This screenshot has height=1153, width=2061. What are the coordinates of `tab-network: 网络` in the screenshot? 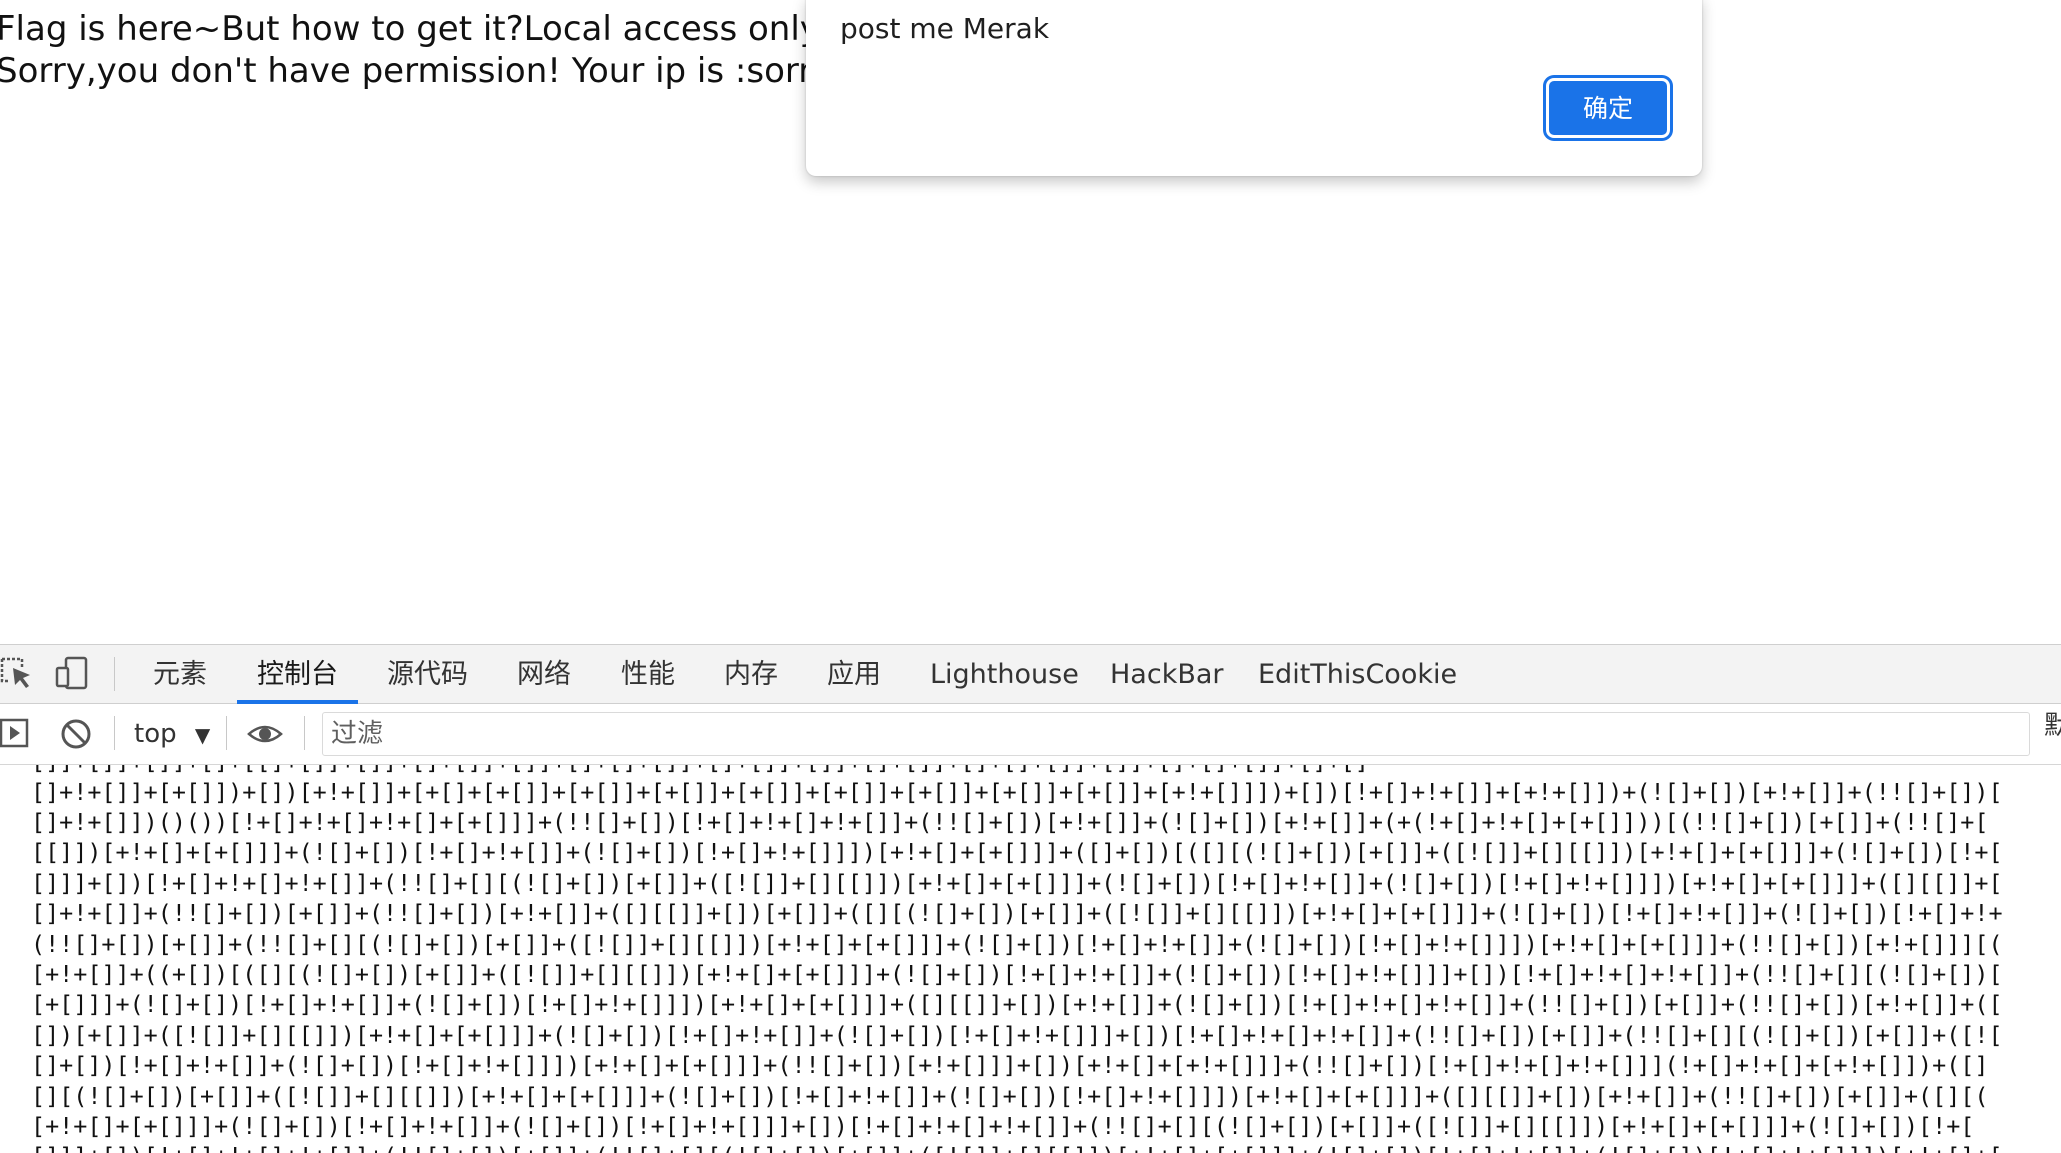 It's located at (544, 674).